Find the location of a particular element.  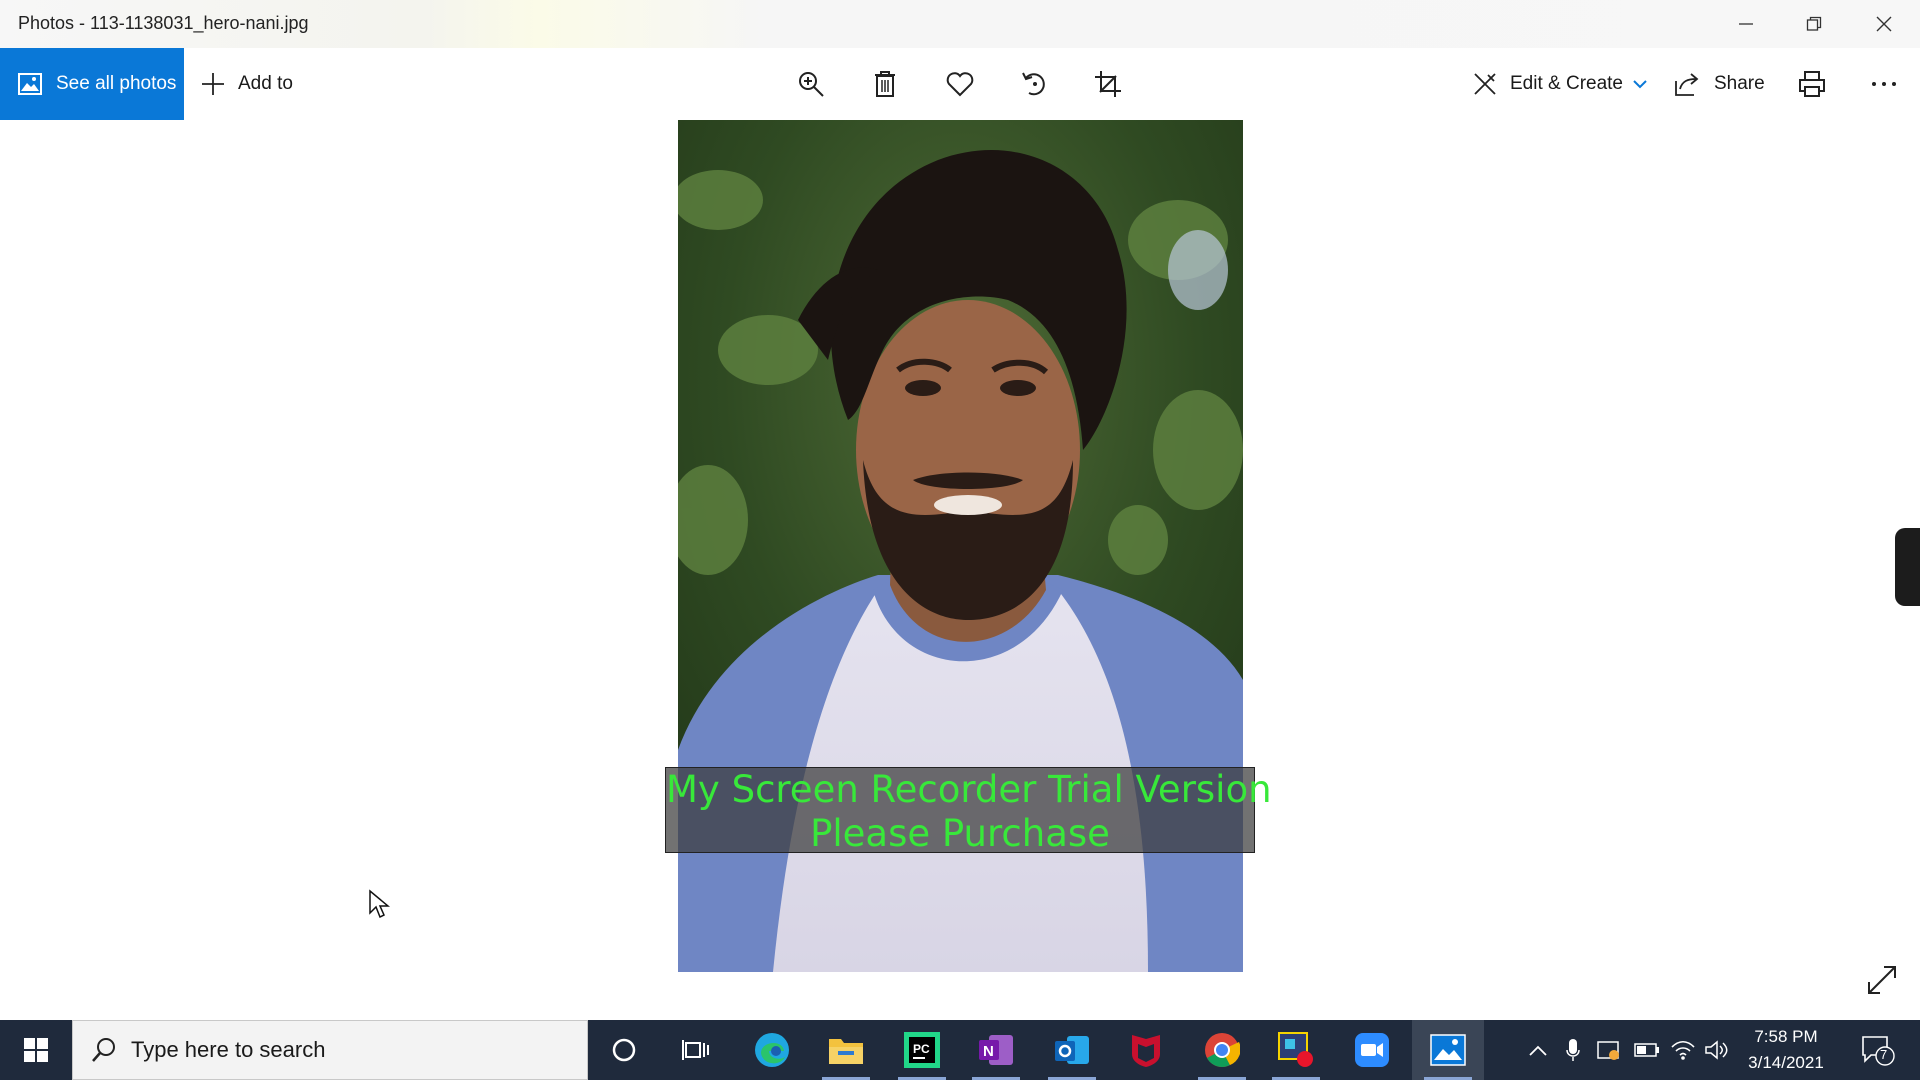

share-button: Share is located at coordinates (1719, 84).